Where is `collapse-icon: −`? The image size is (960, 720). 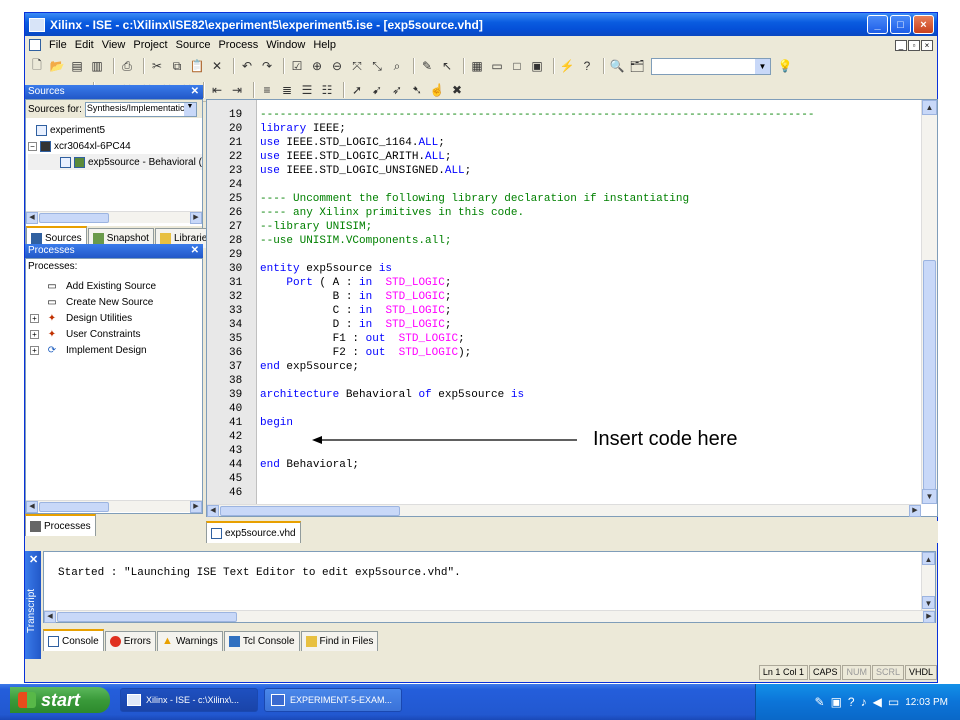
collapse-icon: − is located at coordinates (32, 146).